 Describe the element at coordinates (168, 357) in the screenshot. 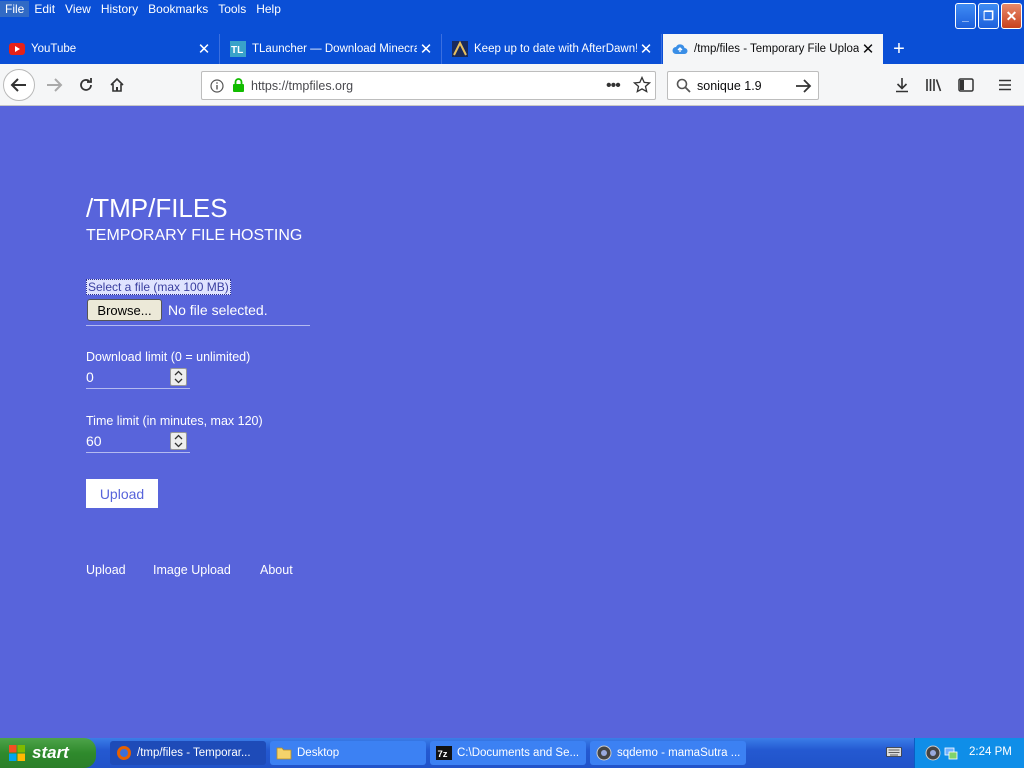

I see `download-limit-label: Download limit (0 = unlimited)` at that location.